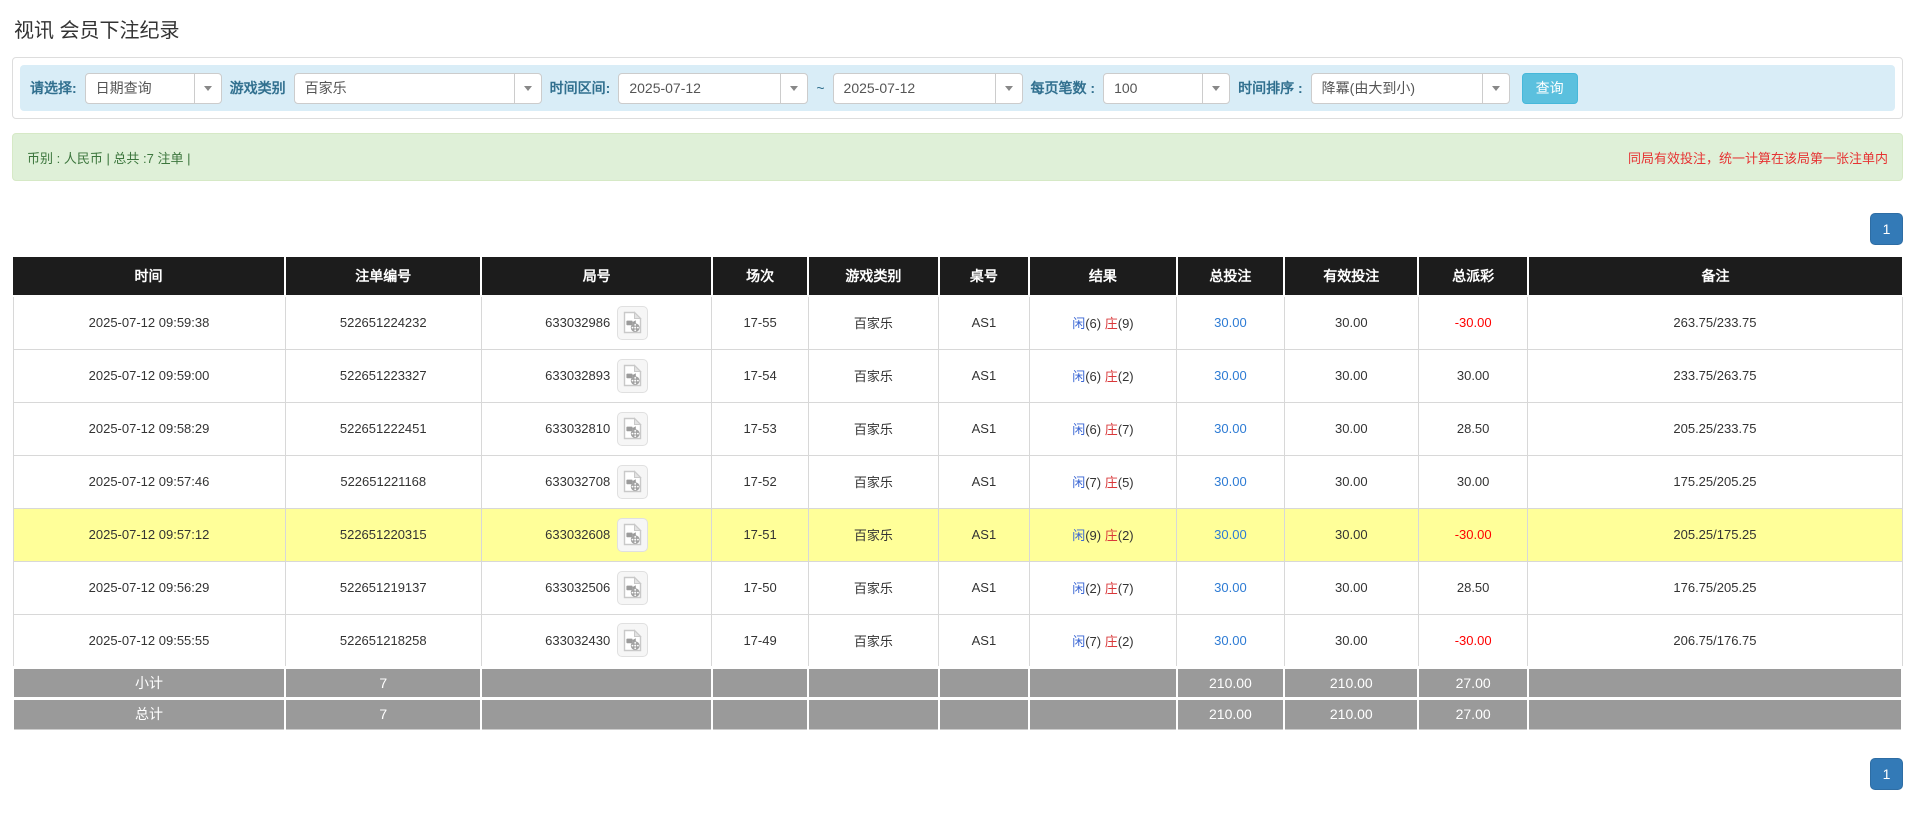  I want to click on banker-result-score: (2), so click(1125, 641).